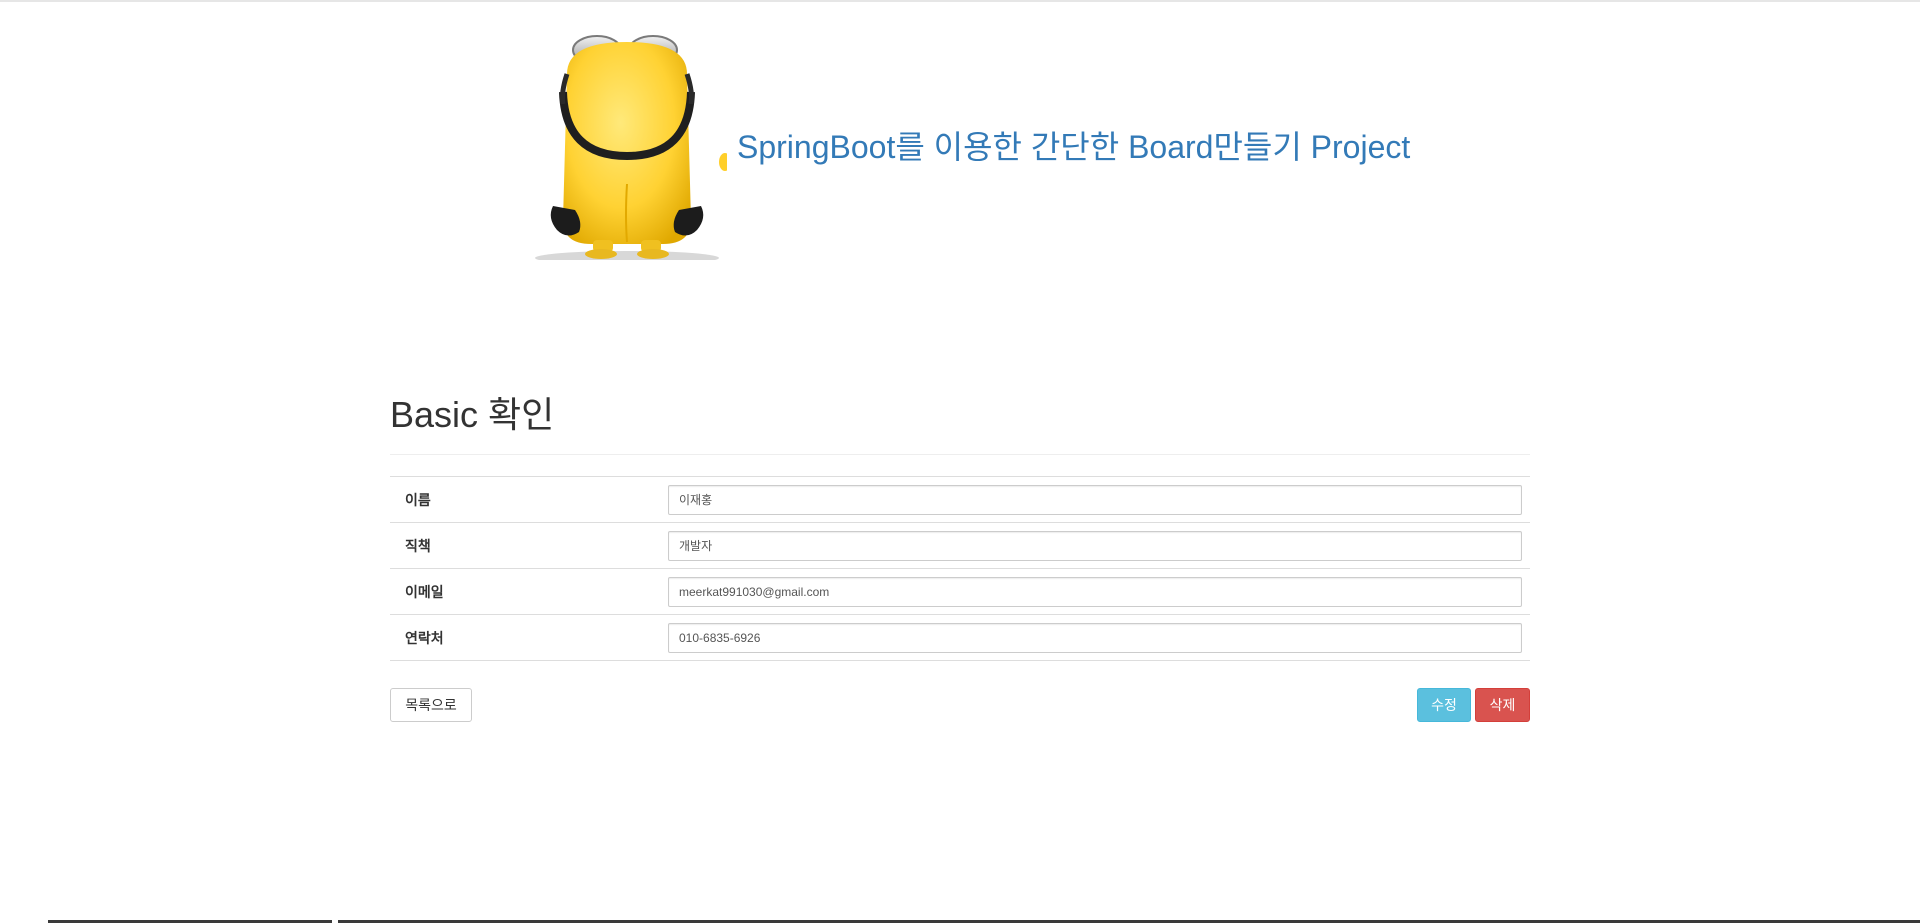  I want to click on page-title: Basic 확인, so click(472, 414).